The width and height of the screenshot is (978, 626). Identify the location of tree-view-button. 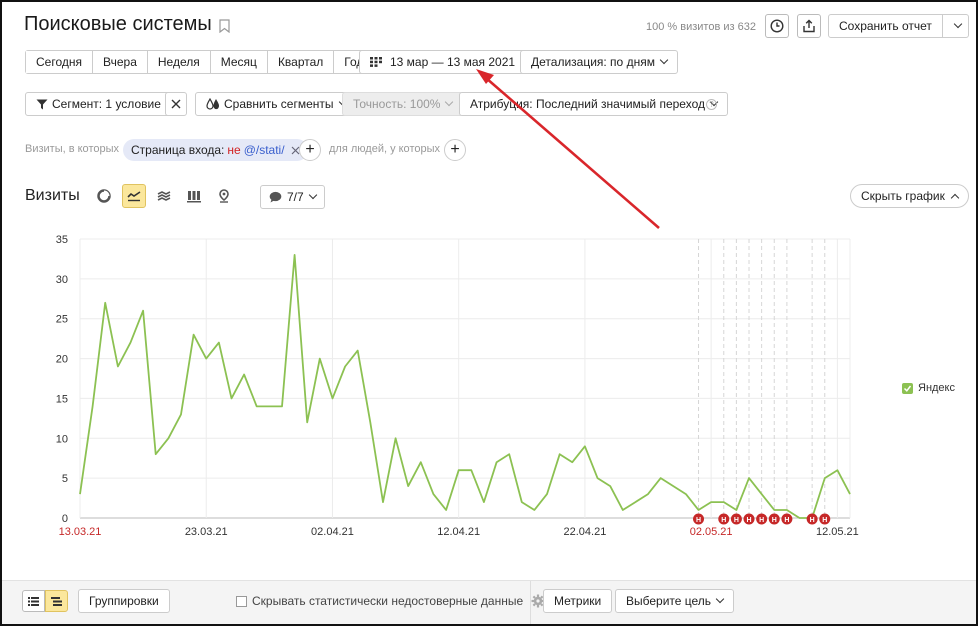
(56, 601).